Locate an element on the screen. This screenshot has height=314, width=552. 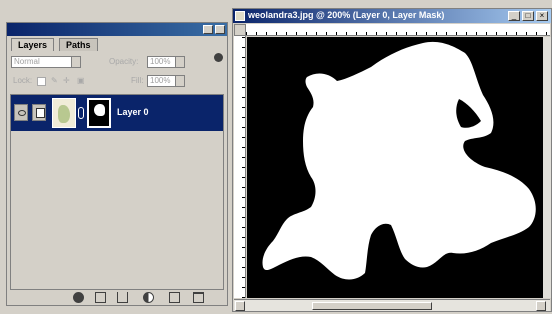
layer-row: Layer 0 is located at coordinates (117, 113).